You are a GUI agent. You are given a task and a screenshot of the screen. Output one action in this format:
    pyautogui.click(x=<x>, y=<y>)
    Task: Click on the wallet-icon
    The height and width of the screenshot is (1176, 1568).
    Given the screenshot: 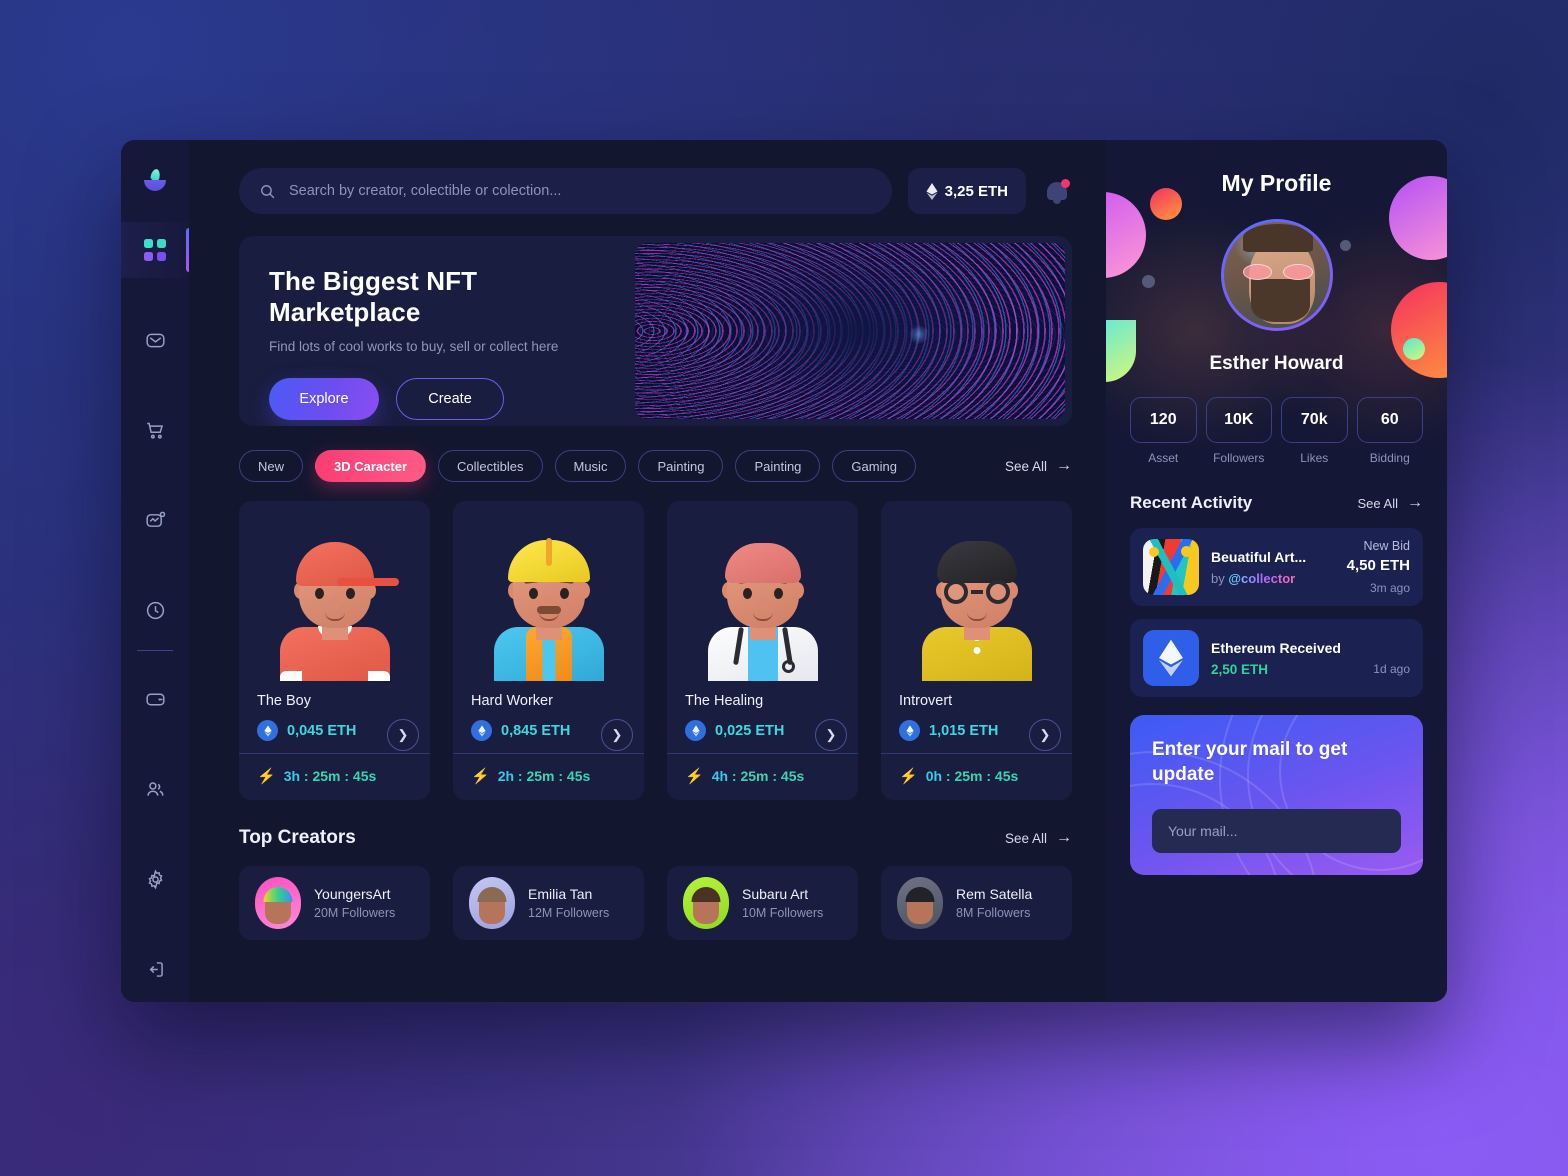 What is the action you would take?
    pyautogui.click(x=155, y=699)
    